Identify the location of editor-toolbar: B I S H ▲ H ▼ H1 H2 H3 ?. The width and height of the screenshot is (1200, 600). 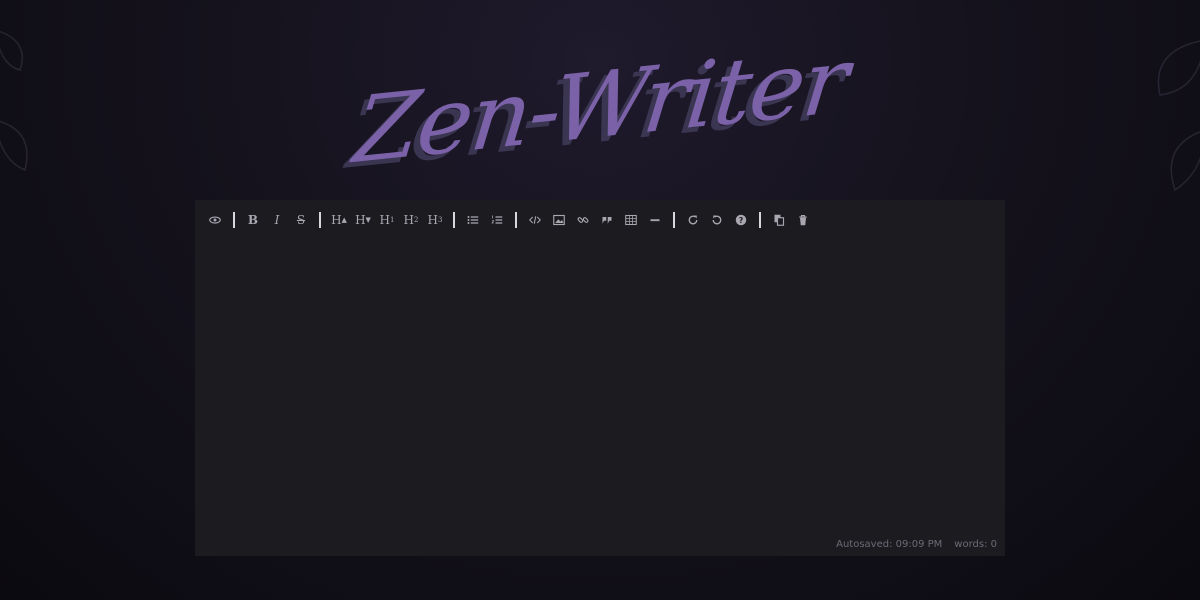
(509, 220).